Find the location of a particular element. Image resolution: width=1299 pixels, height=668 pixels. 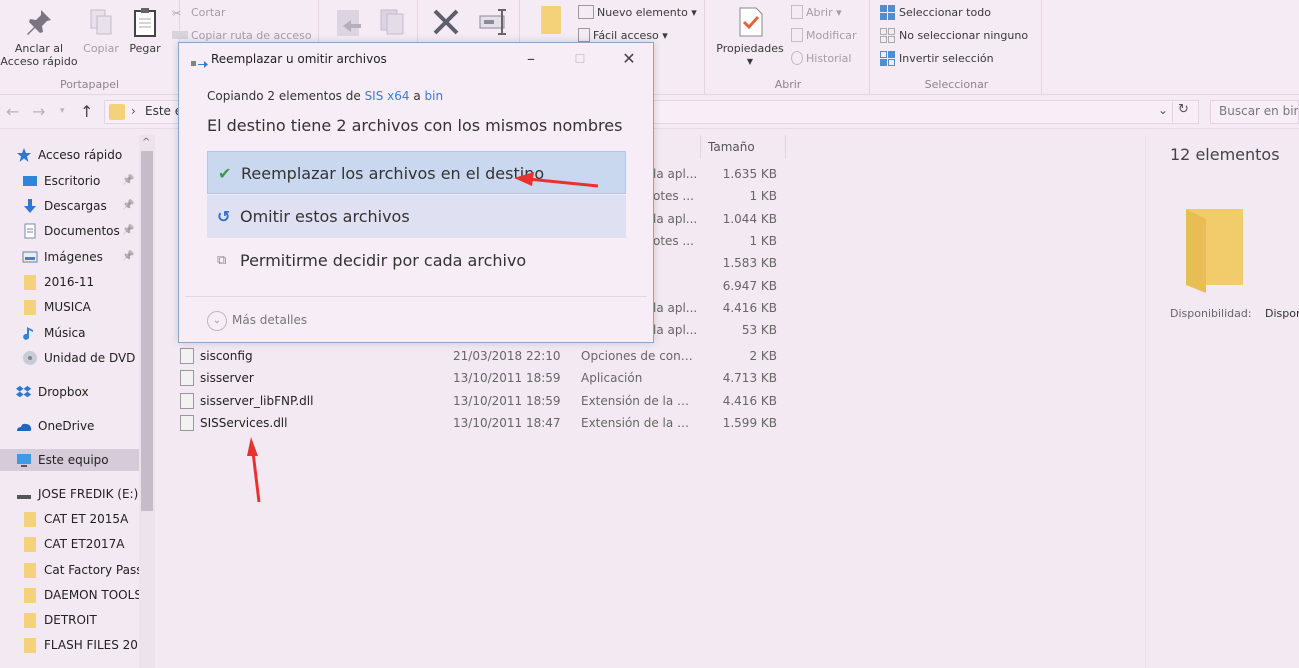

properties-button: Propiedades ▼ is located at coordinates (750, 37).